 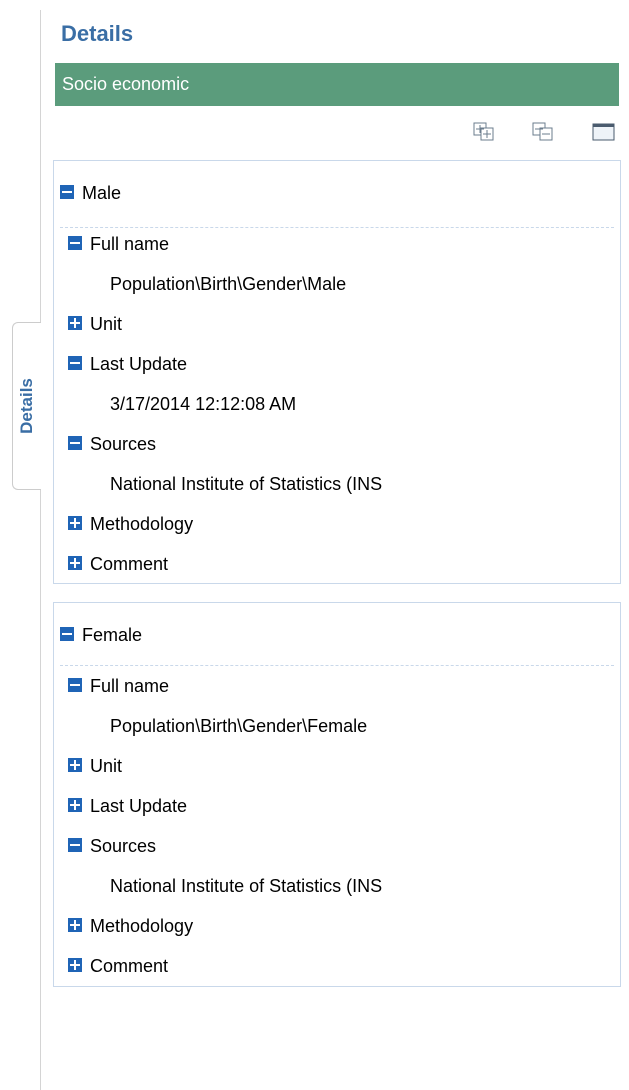 I want to click on field-value: Population\Birth\Gender\Female, so click(x=239, y=726).